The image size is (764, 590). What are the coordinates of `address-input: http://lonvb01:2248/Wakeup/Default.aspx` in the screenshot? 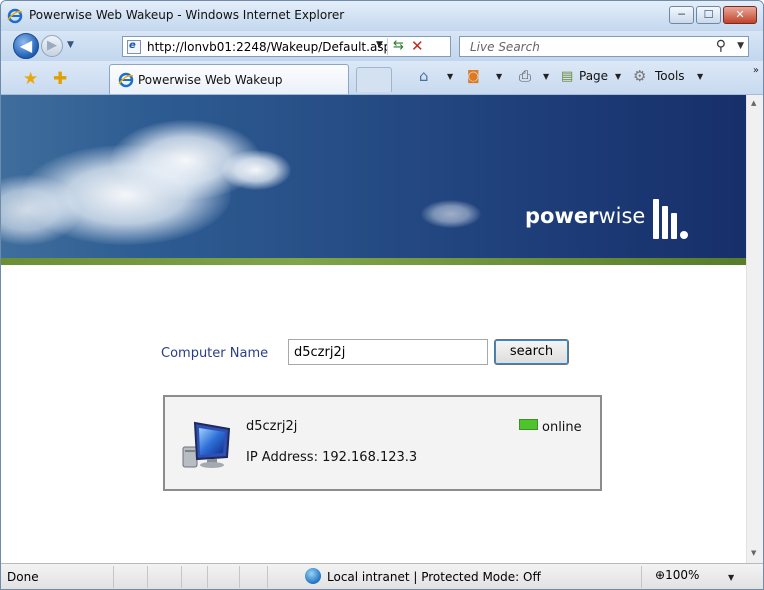 It's located at (267, 47).